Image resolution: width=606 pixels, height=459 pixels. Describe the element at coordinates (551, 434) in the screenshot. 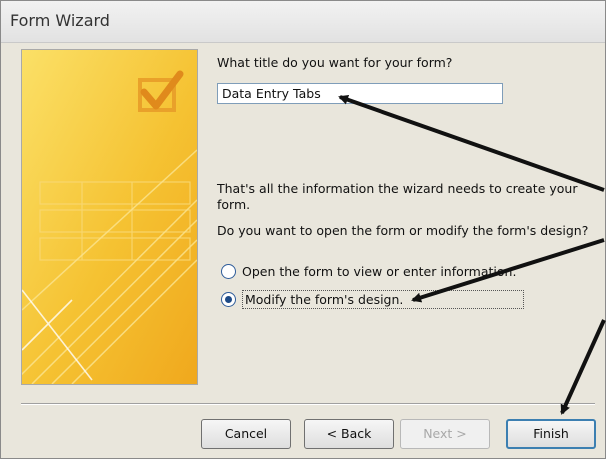

I see `finish-button: Finish` at that location.